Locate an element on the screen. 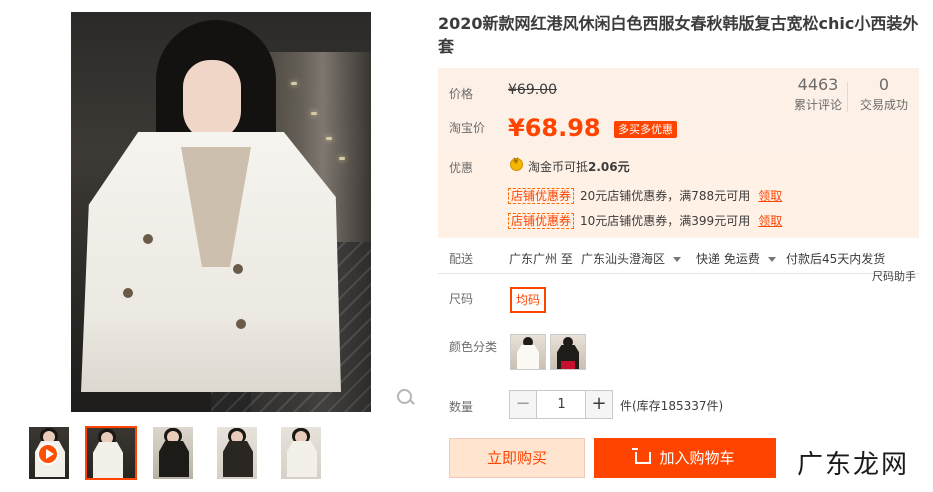 The width and height of the screenshot is (933, 492). play-icon is located at coordinates (48, 454).